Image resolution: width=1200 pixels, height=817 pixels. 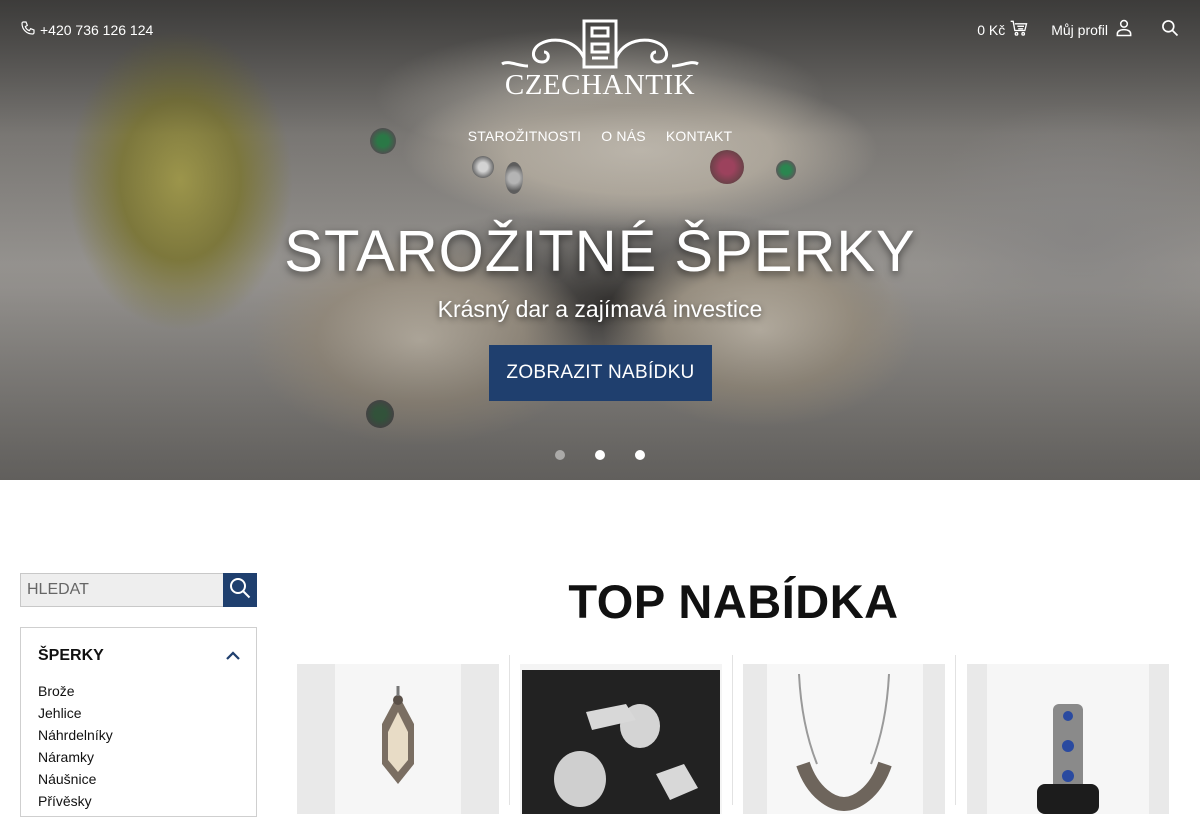 I want to click on phone-icon, so click(x=28, y=29).